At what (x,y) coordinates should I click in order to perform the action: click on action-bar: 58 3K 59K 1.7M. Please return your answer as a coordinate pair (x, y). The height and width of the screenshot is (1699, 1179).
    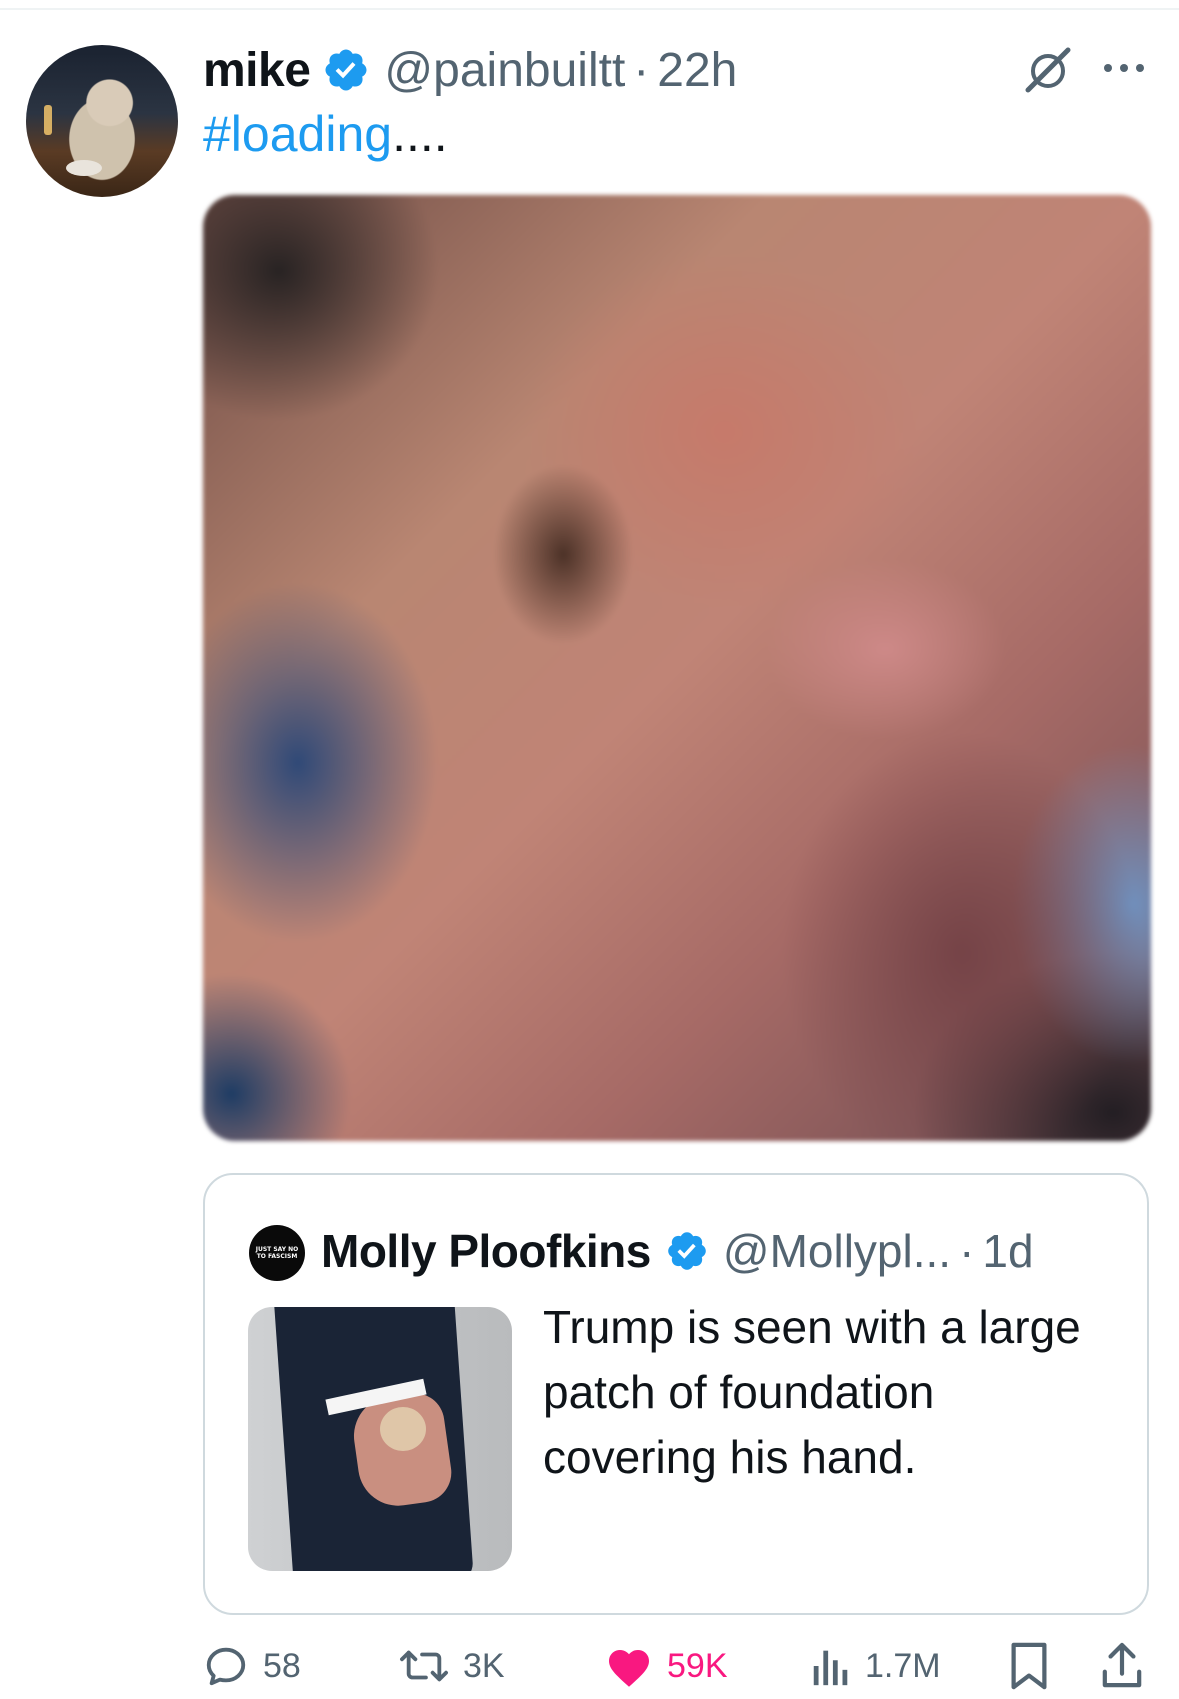
    Looking at the image, I should click on (681, 1666).